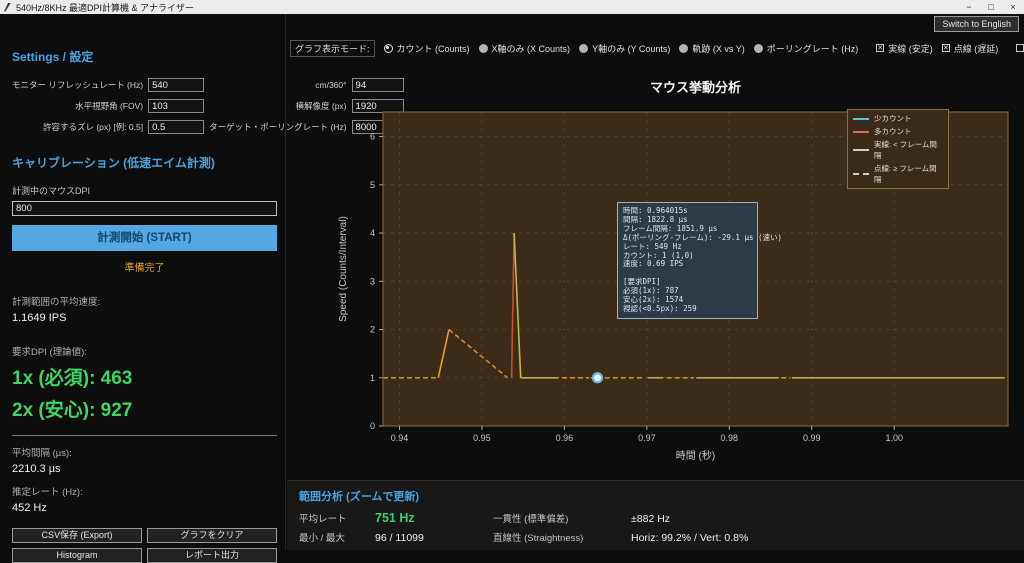  Describe the element at coordinates (7, 7) in the screenshot. I see `app-icon` at that location.